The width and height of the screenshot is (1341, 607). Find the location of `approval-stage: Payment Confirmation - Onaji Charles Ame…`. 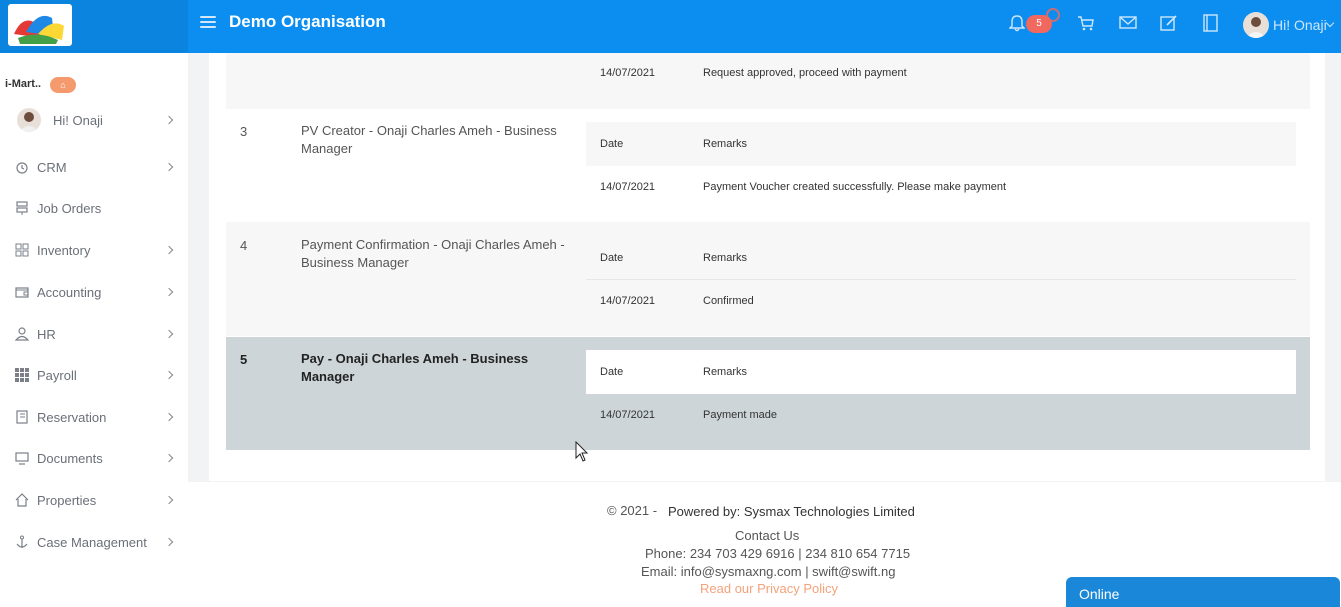

approval-stage: Payment Confirmation - Onaji Charles Ame… is located at coordinates (433, 253).